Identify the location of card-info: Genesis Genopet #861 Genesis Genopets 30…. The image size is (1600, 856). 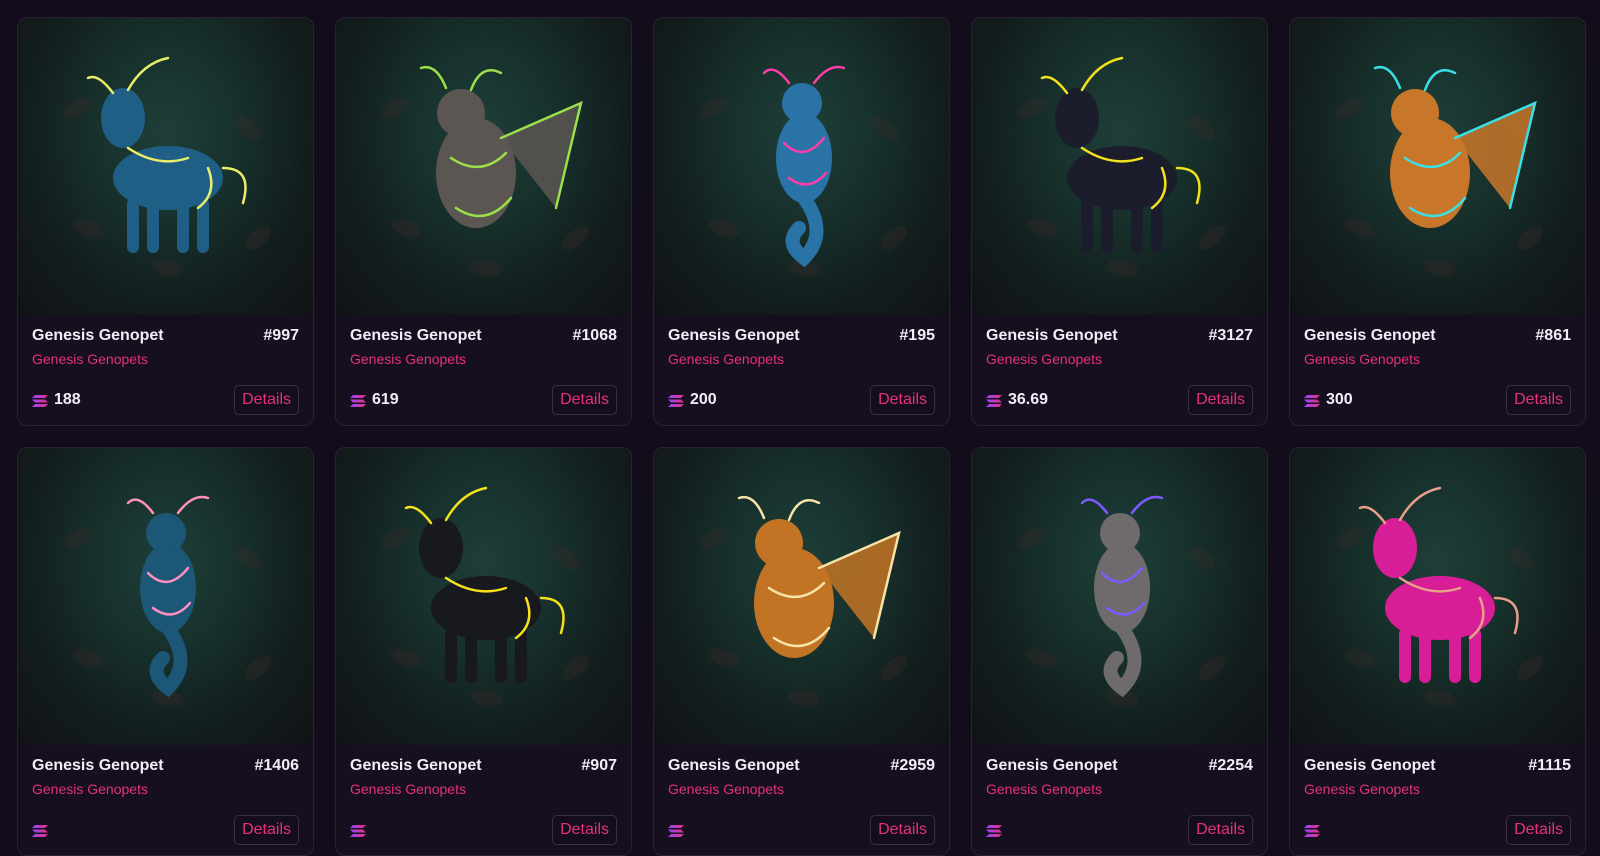
(1437, 371).